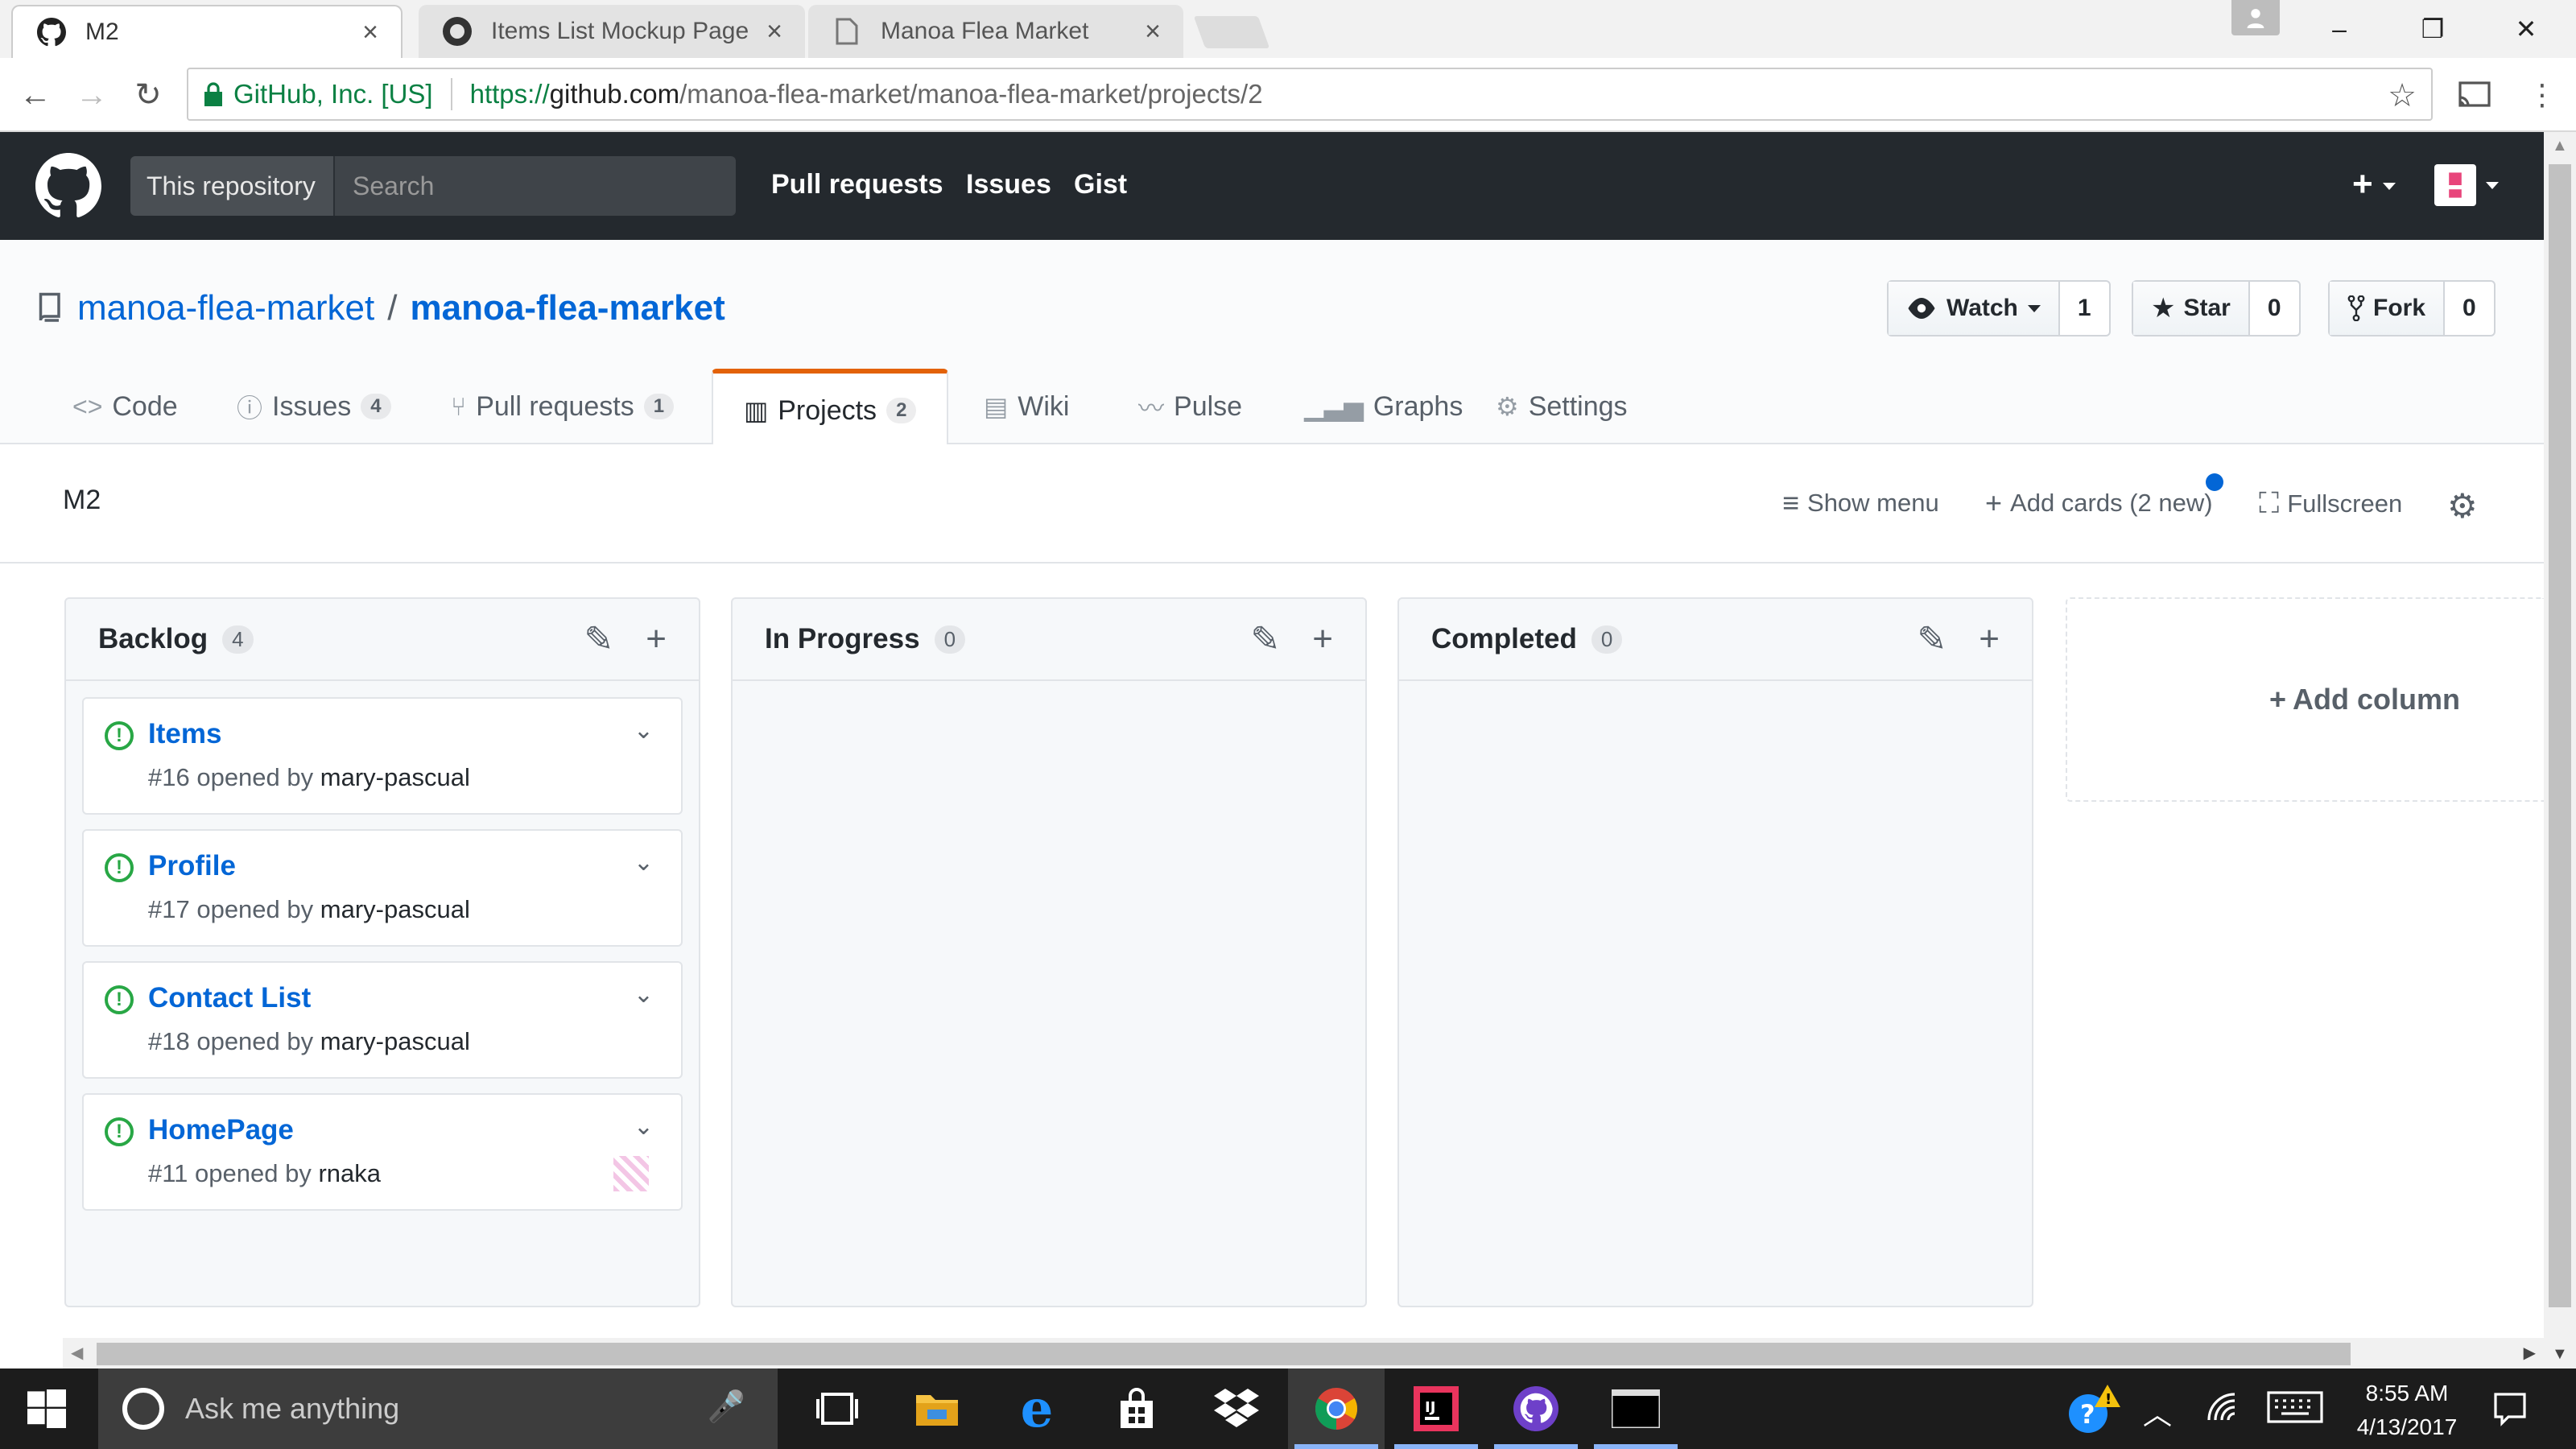  I want to click on restore-window-button: ❐, so click(2432, 29).